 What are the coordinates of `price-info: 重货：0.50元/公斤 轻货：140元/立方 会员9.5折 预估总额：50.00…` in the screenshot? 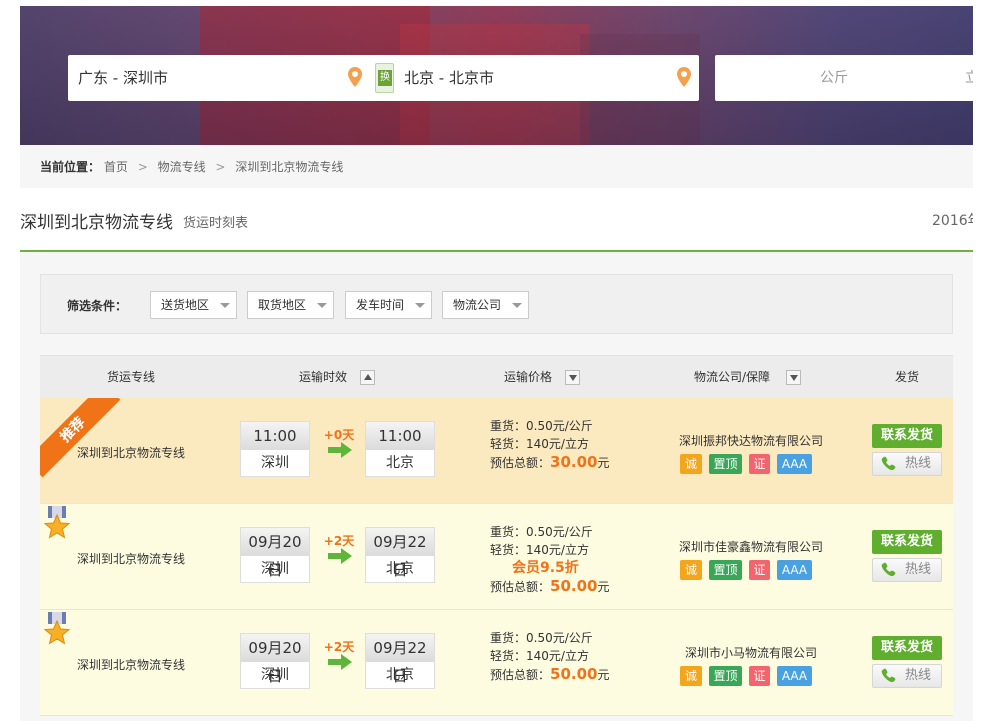 It's located at (549, 559).